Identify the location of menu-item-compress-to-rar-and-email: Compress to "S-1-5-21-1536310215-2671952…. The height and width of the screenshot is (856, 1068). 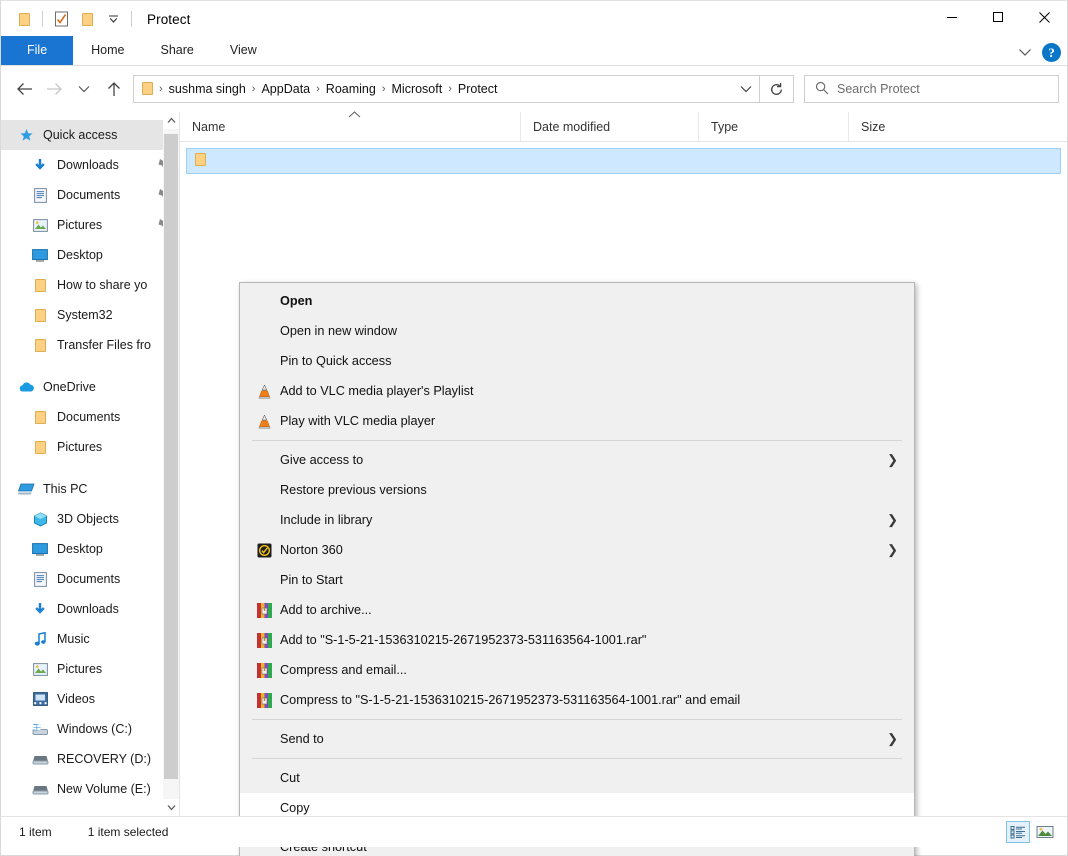
(577, 700).